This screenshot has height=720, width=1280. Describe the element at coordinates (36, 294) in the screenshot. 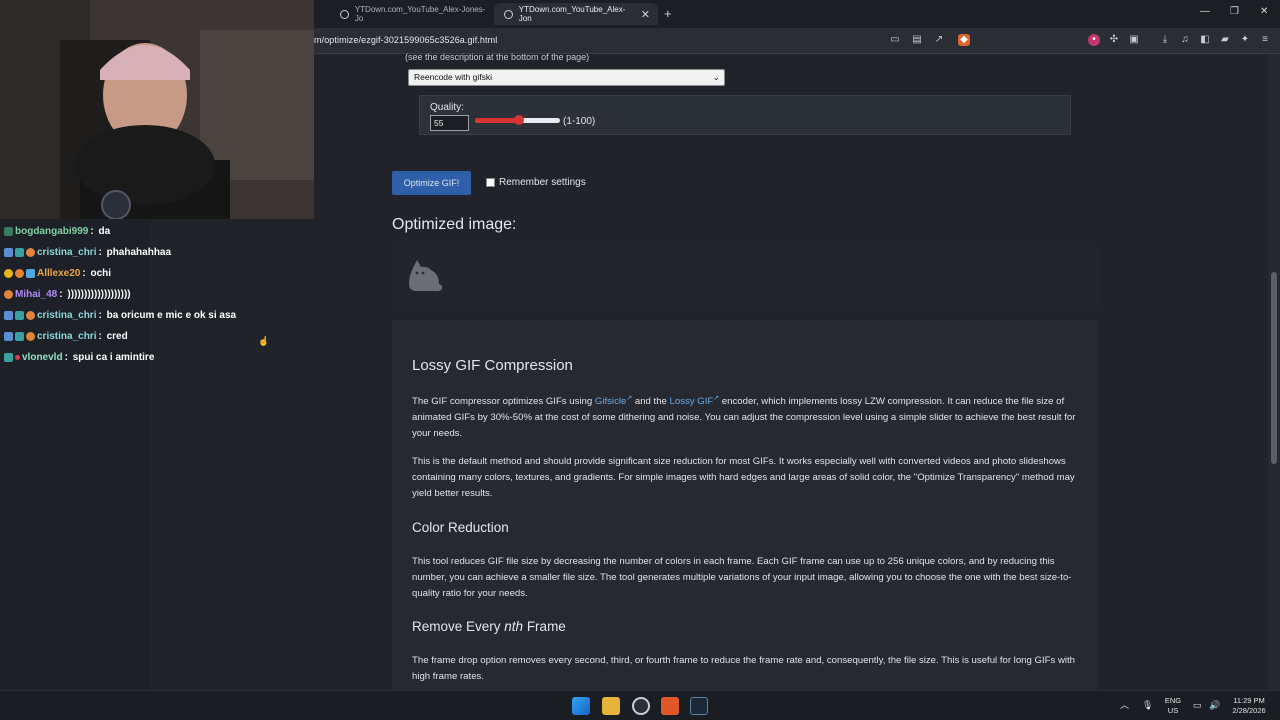

I see `chat-username: Mihai_48` at that location.